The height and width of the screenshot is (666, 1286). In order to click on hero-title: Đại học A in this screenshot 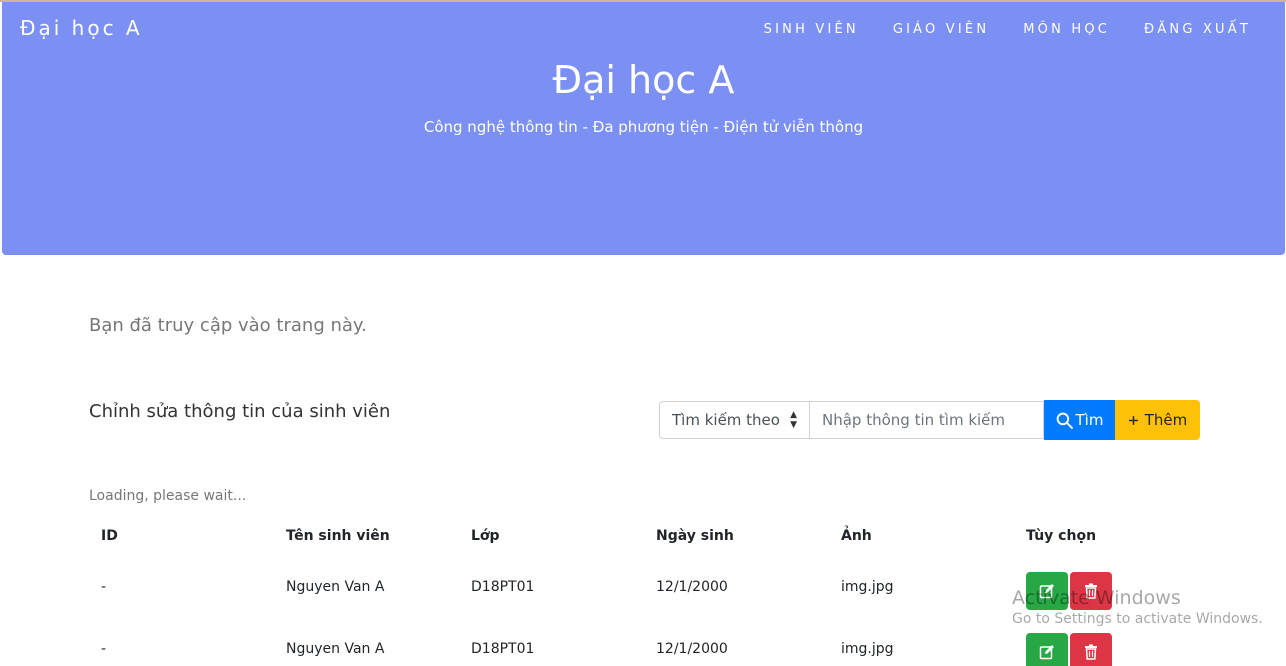, I will do `click(643, 80)`.